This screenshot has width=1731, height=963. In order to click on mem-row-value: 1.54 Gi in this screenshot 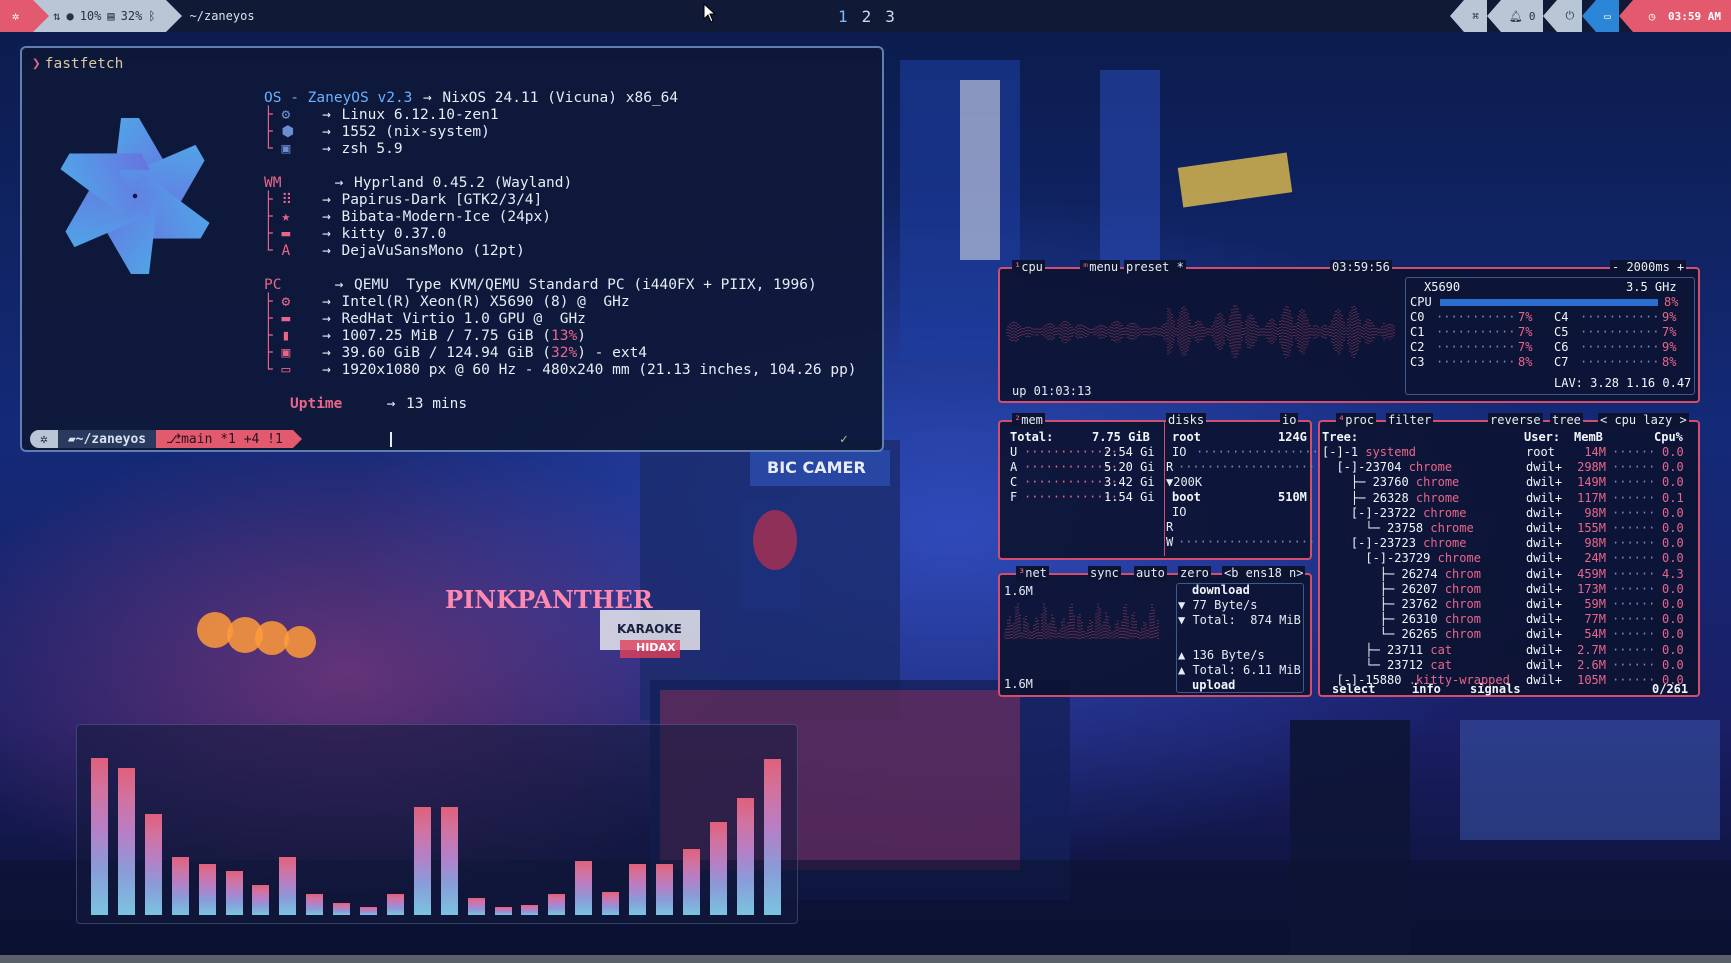, I will do `click(1129, 497)`.